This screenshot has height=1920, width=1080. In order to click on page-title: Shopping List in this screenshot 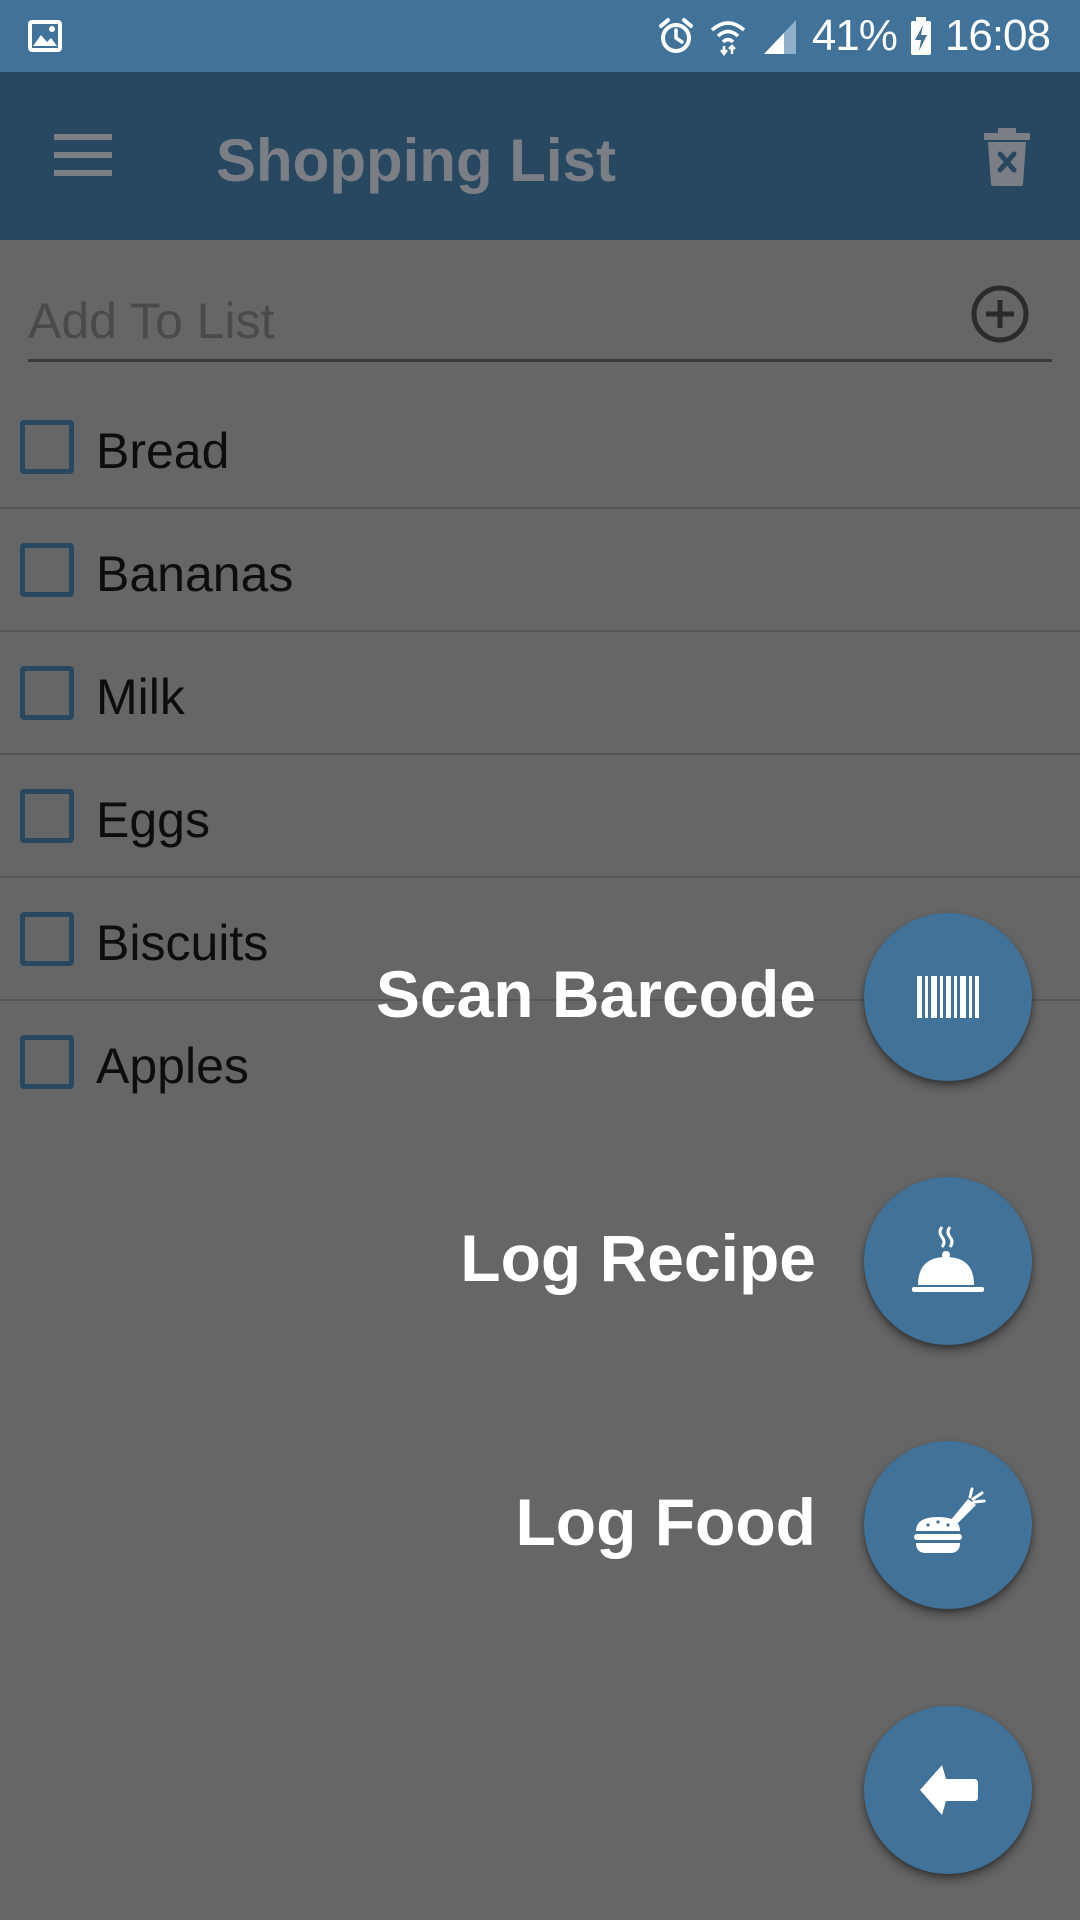, I will do `click(416, 160)`.